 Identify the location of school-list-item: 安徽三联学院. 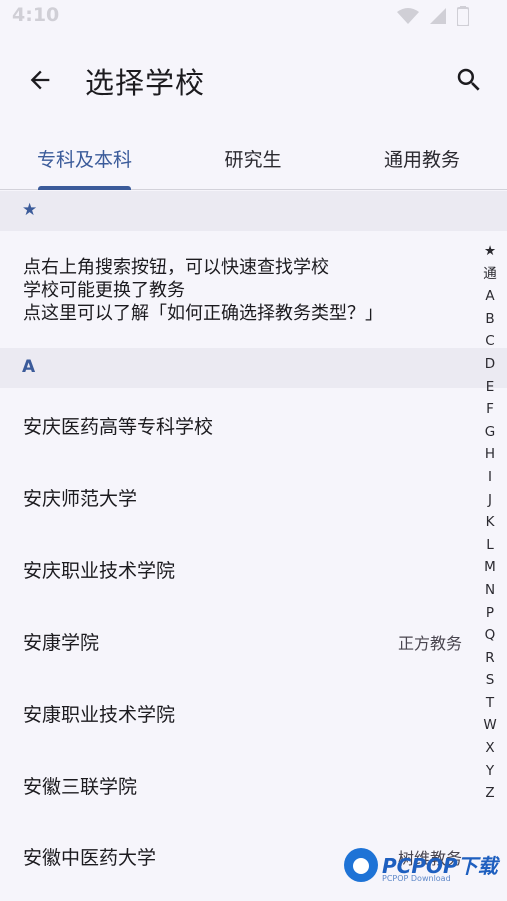
(237, 784).